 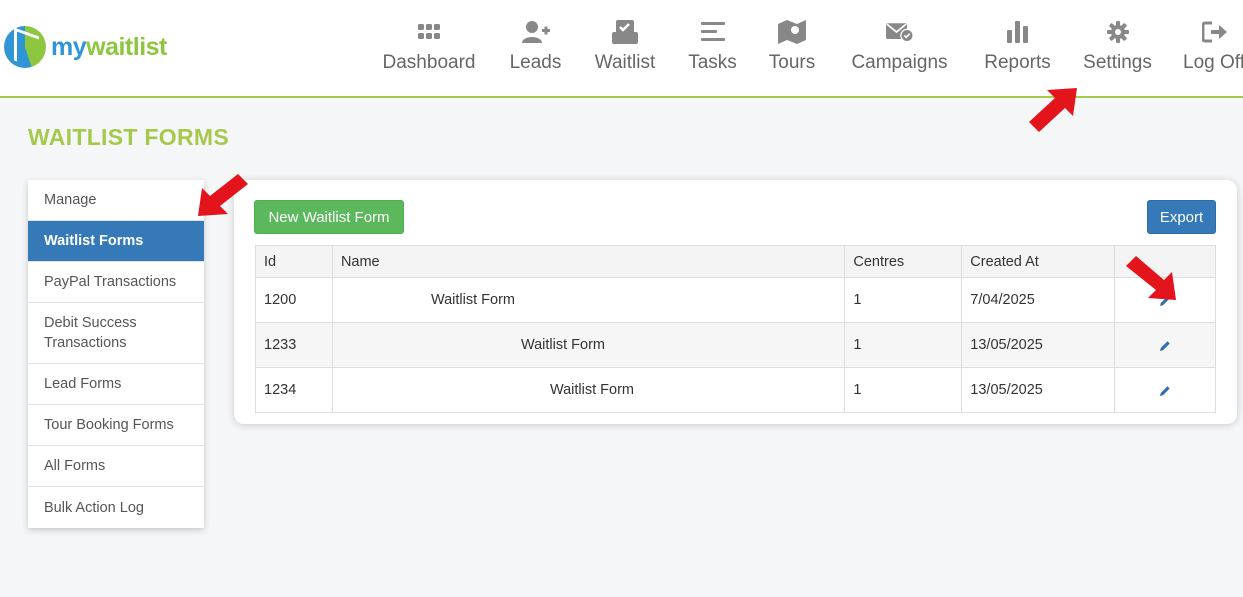 I want to click on inbox-check-icon, so click(x=625, y=32).